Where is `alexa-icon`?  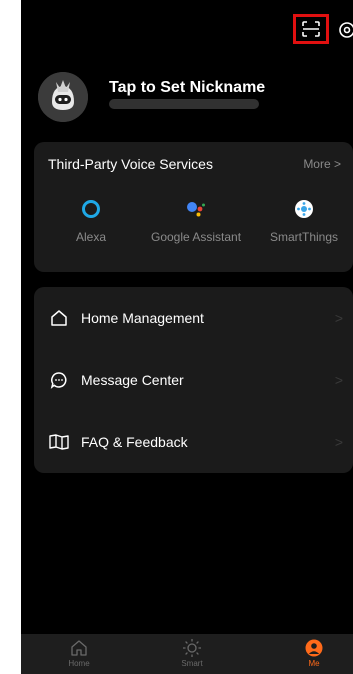 alexa-icon is located at coordinates (91, 209).